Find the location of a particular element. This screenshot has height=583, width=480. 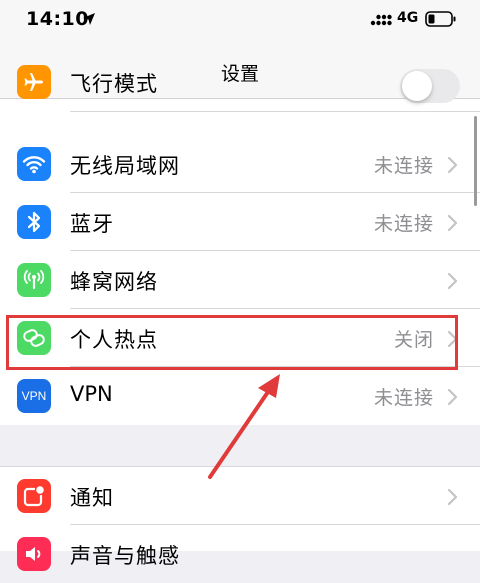

airplane-icon is located at coordinates (34, 82).